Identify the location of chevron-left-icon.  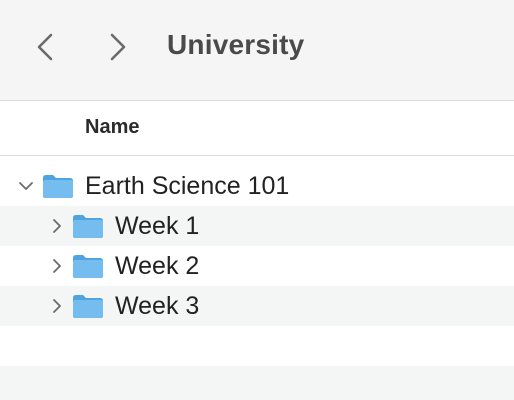
(45, 47).